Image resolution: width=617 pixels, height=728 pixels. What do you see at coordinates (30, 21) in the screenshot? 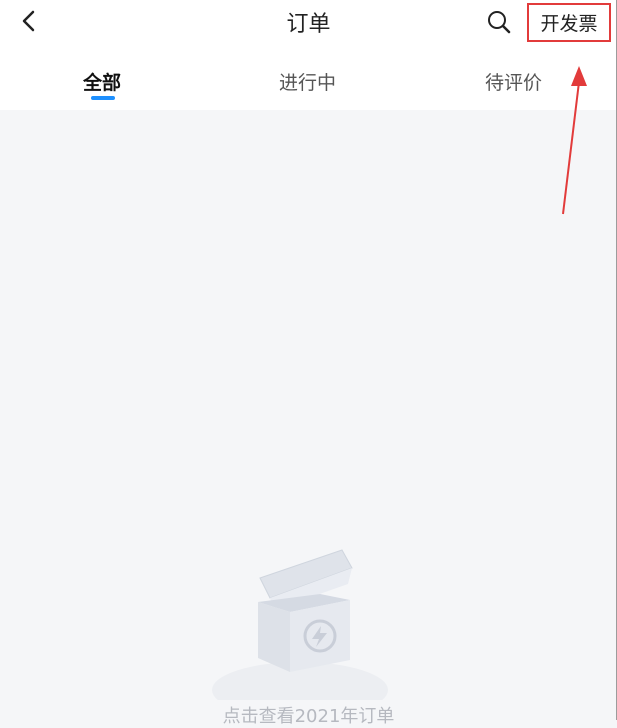
I see `chevron-left-icon` at bounding box center [30, 21].